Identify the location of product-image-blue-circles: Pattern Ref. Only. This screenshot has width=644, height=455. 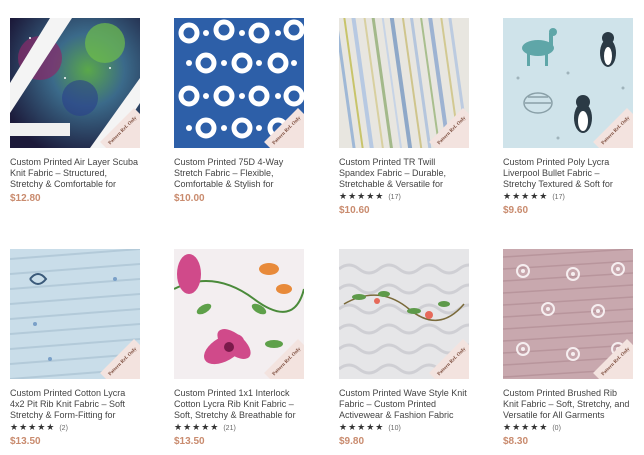
(239, 83).